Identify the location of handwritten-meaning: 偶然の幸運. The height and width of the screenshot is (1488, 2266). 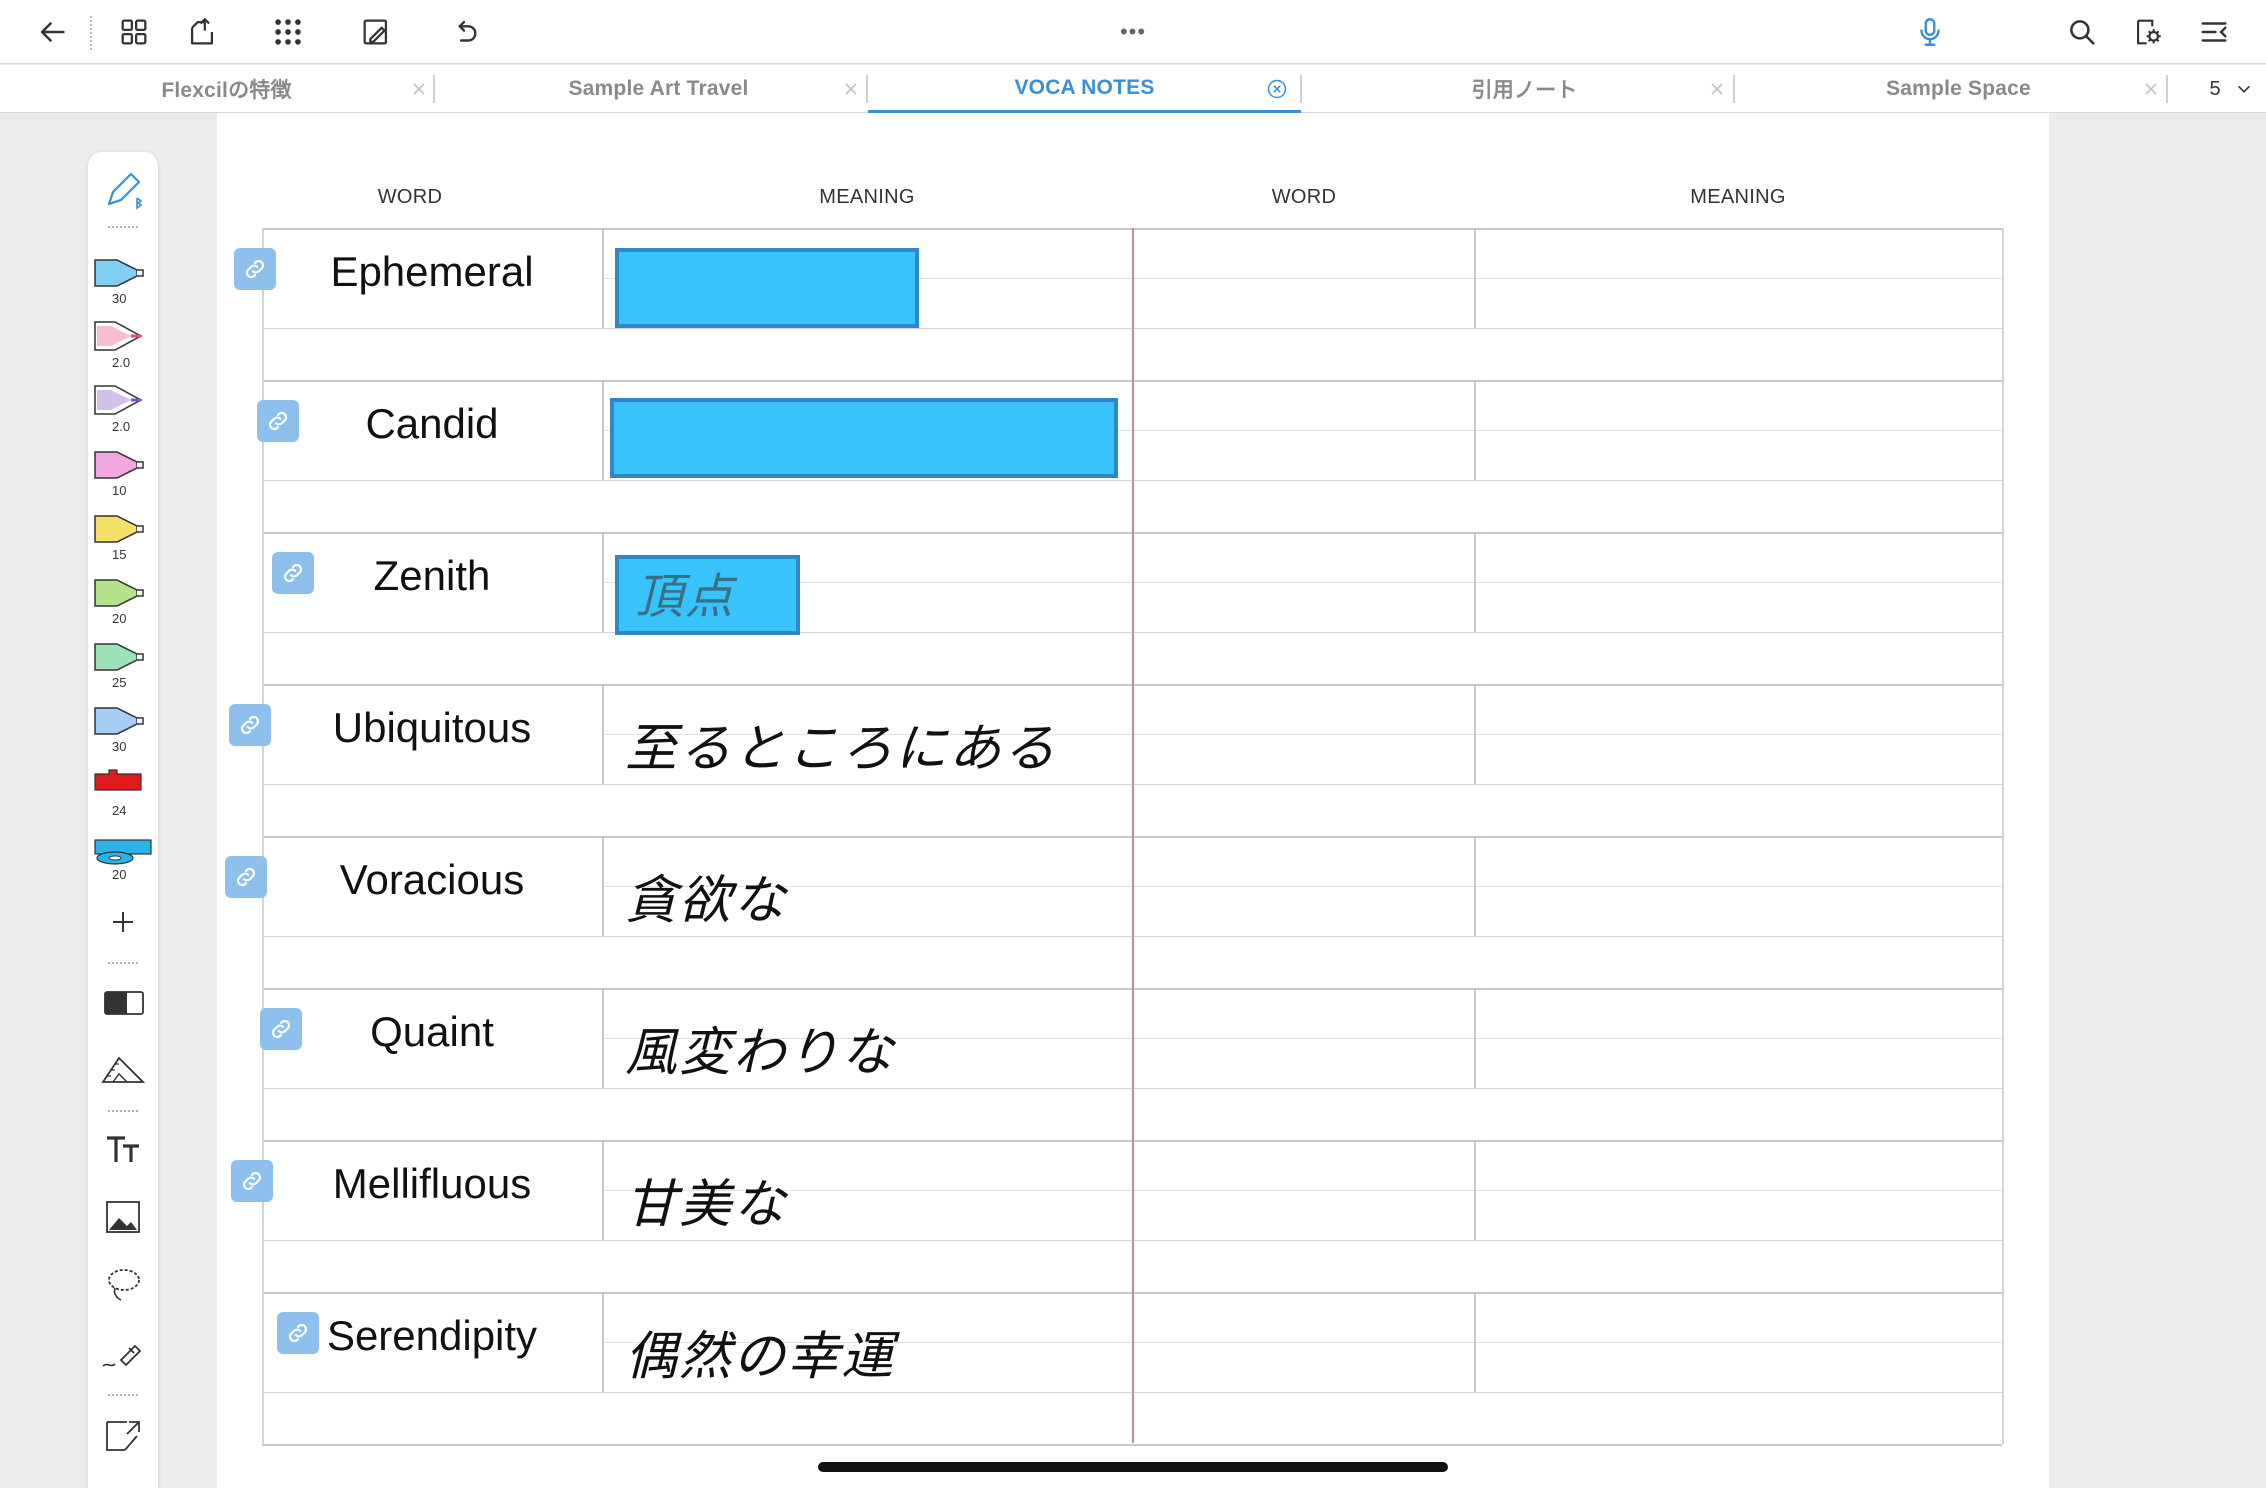
(760, 1357).